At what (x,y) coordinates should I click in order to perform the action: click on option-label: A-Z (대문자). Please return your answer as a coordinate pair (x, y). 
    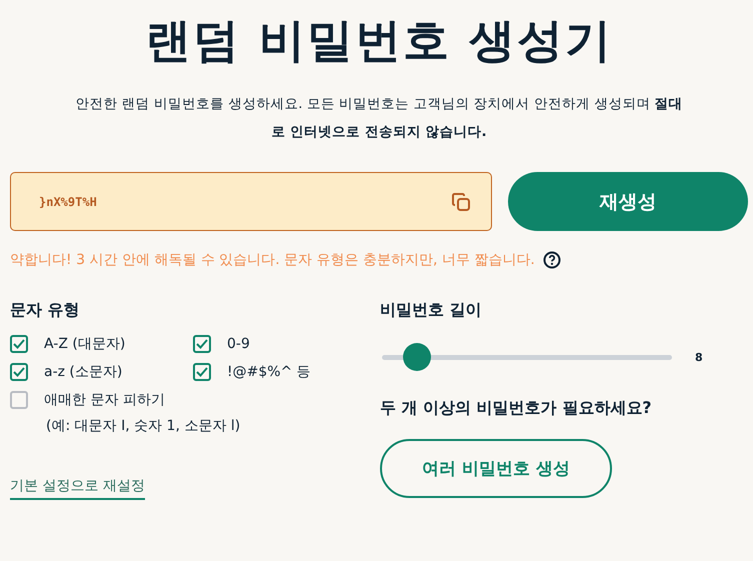
    Looking at the image, I should click on (85, 344).